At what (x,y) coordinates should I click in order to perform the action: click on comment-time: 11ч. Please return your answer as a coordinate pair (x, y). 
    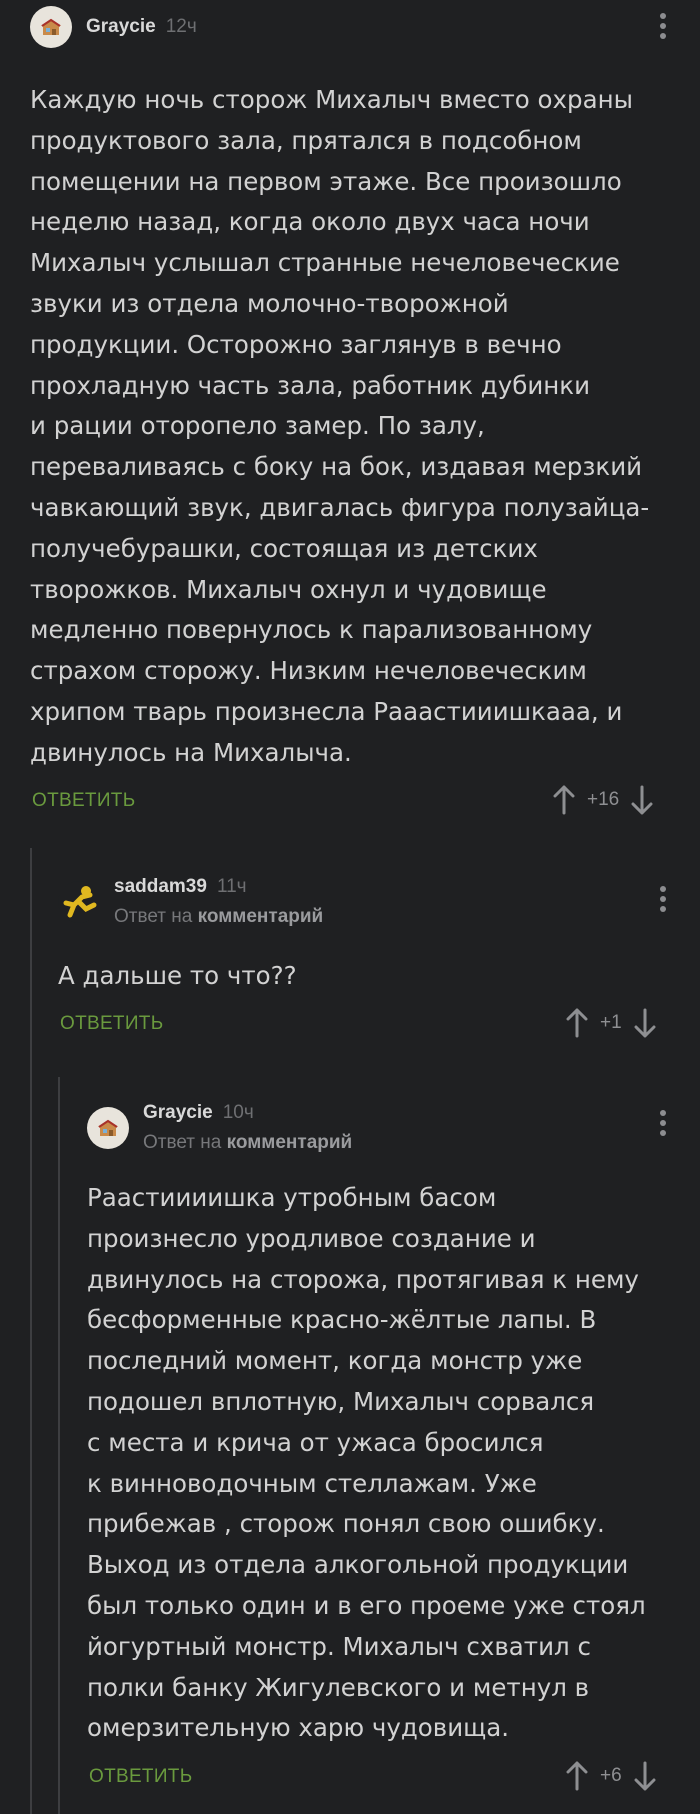
    Looking at the image, I should click on (231, 886).